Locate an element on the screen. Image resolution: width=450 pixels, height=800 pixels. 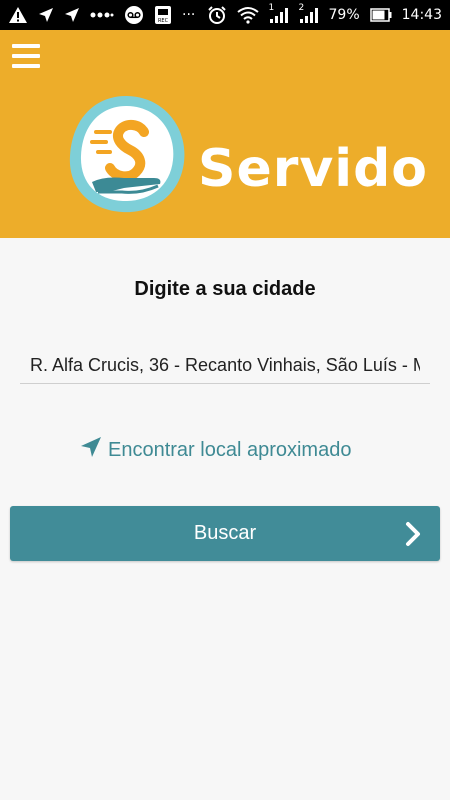
alarm-icon is located at coordinates (217, 15).